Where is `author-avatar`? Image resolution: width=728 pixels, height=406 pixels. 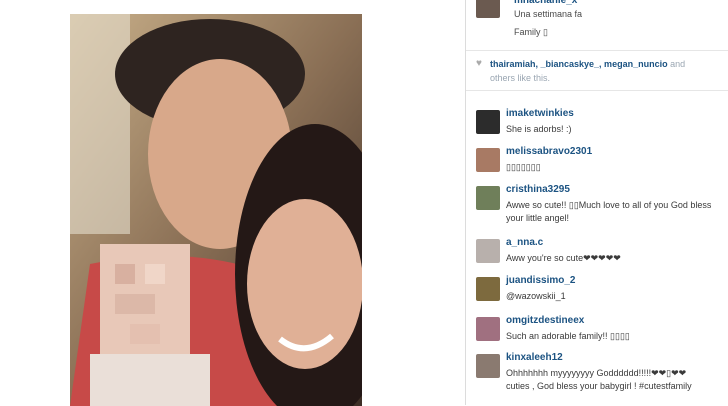
author-avatar is located at coordinates (488, 9).